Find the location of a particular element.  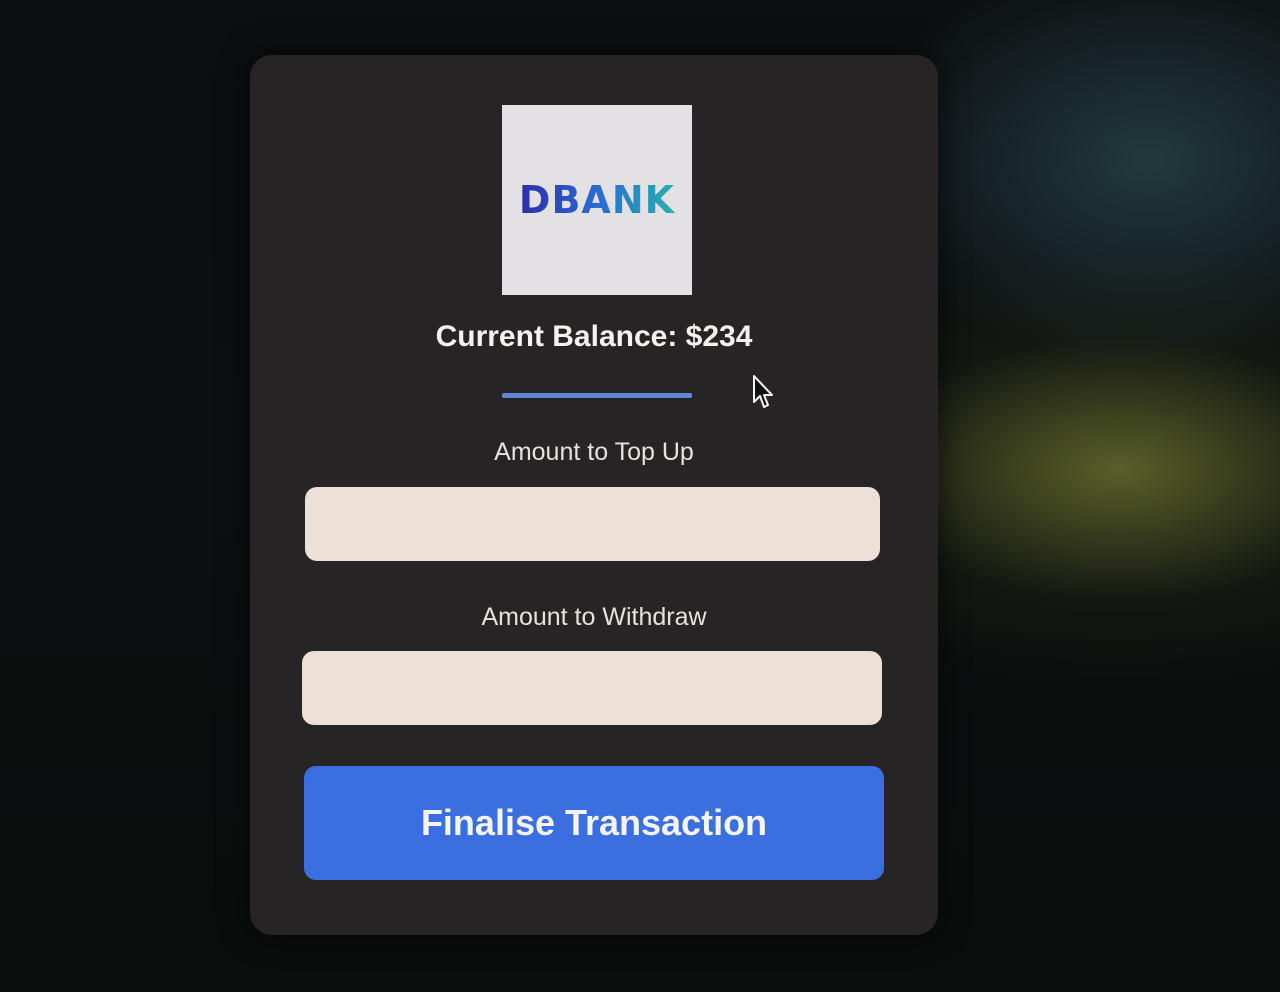

logo-text: DBANK is located at coordinates (597, 200).